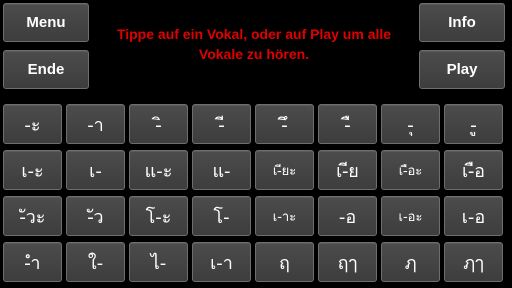  Describe the element at coordinates (95, 216) in the screenshot. I see `vowel-button: -ัว` at that location.